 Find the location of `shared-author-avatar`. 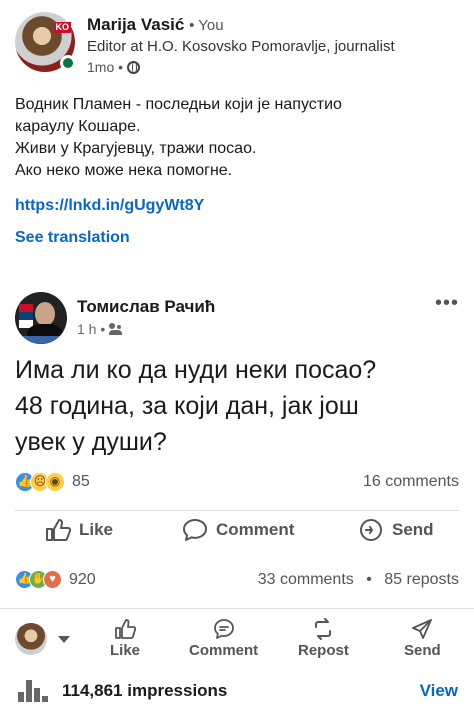

shared-author-avatar is located at coordinates (41, 318).